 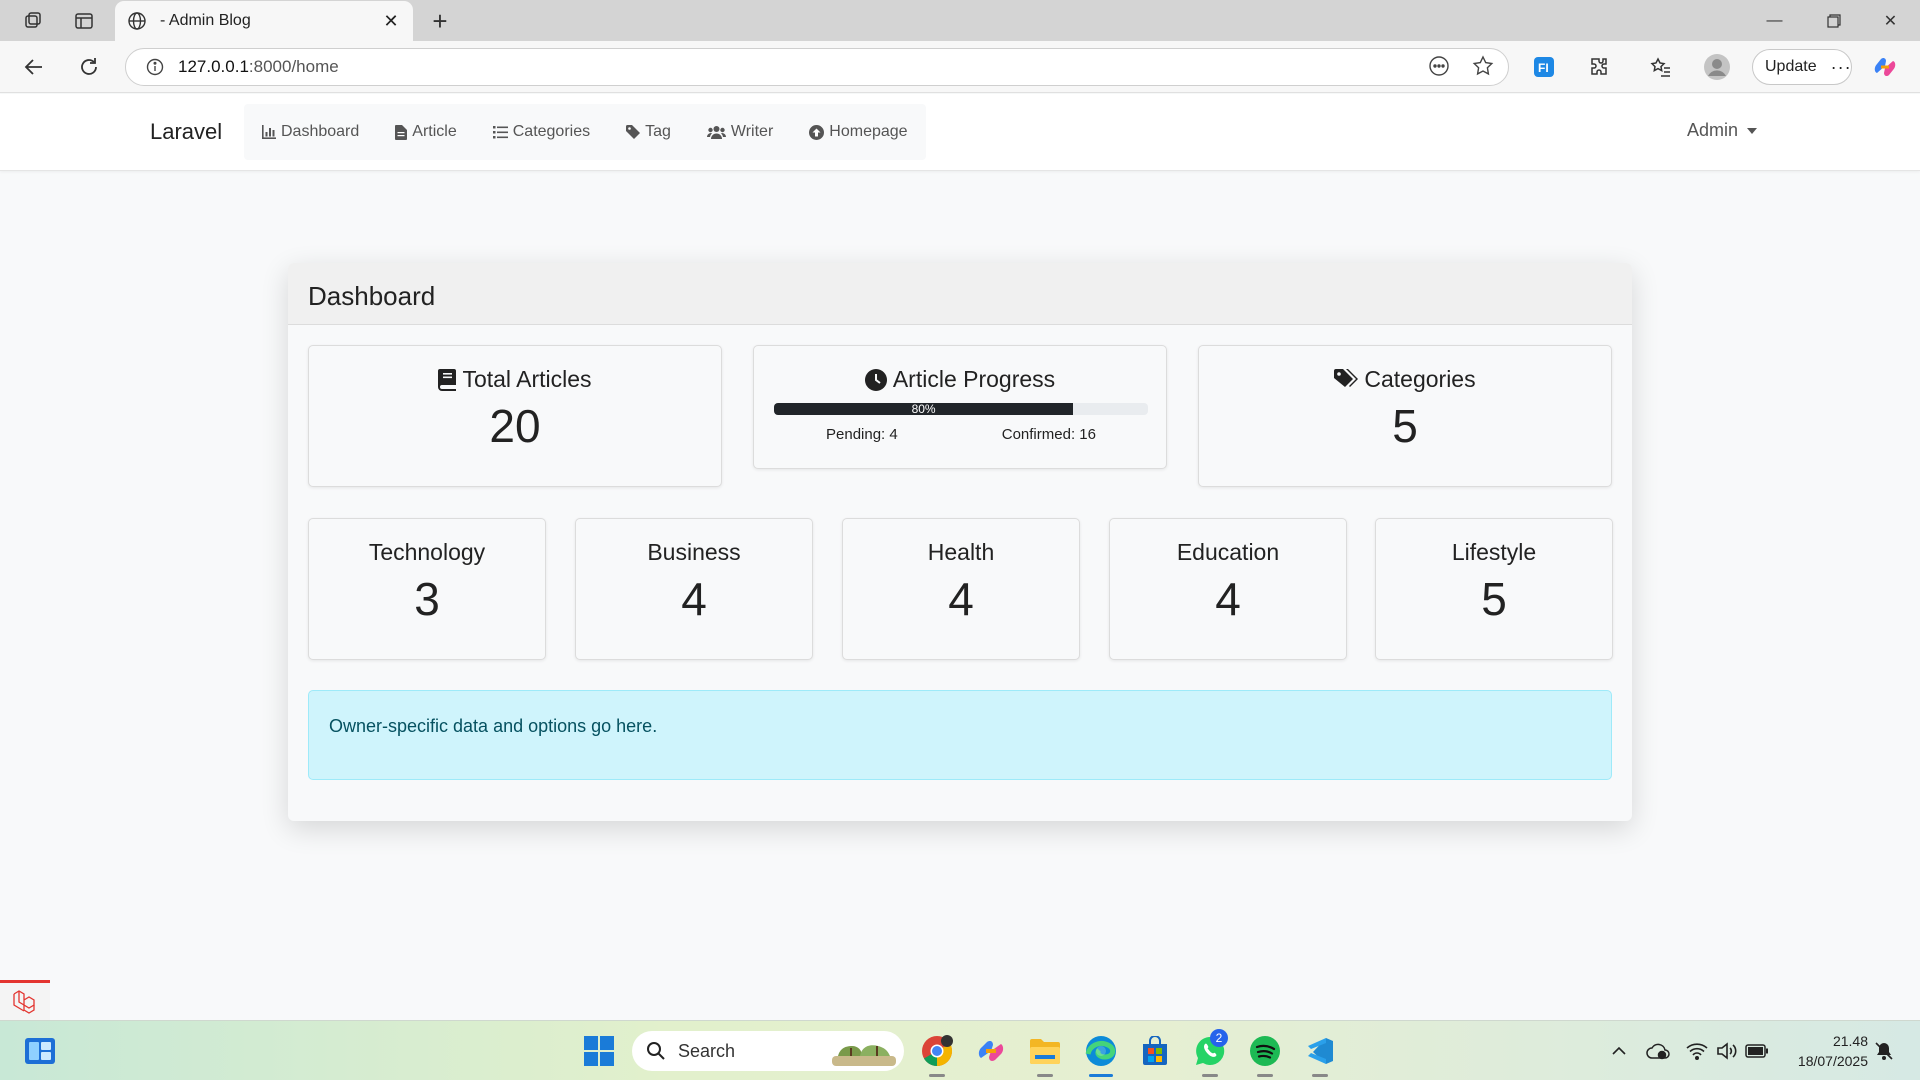 I want to click on page-title: Dashboard, so click(x=960, y=294).